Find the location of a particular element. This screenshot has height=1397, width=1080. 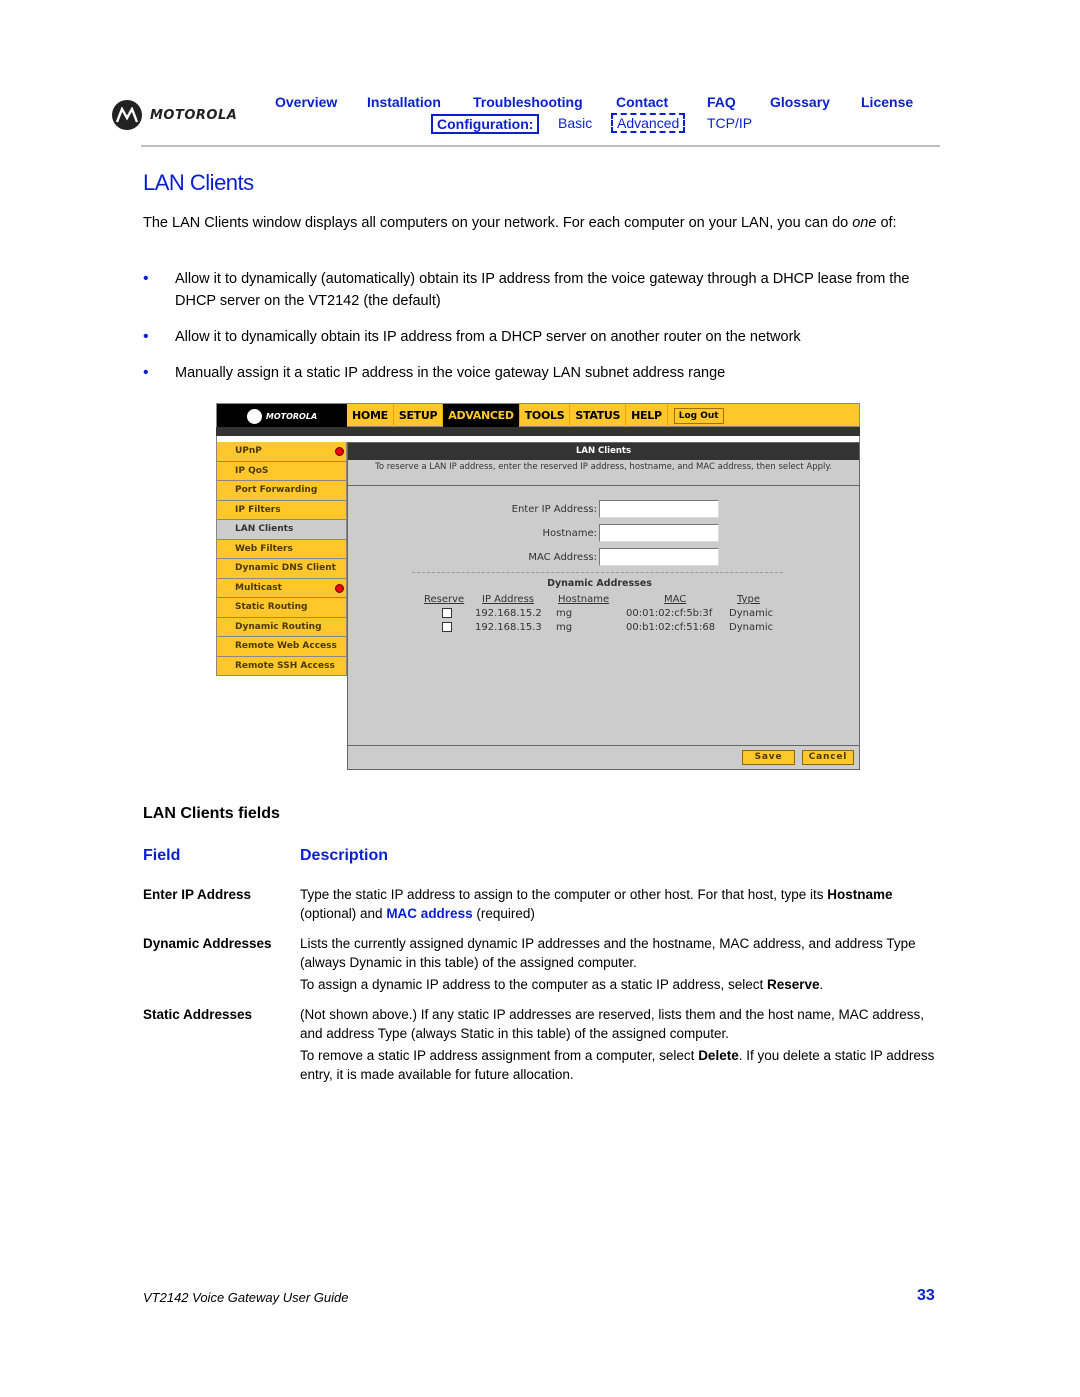

sidebar-item-label: Multicast is located at coordinates (258, 587).